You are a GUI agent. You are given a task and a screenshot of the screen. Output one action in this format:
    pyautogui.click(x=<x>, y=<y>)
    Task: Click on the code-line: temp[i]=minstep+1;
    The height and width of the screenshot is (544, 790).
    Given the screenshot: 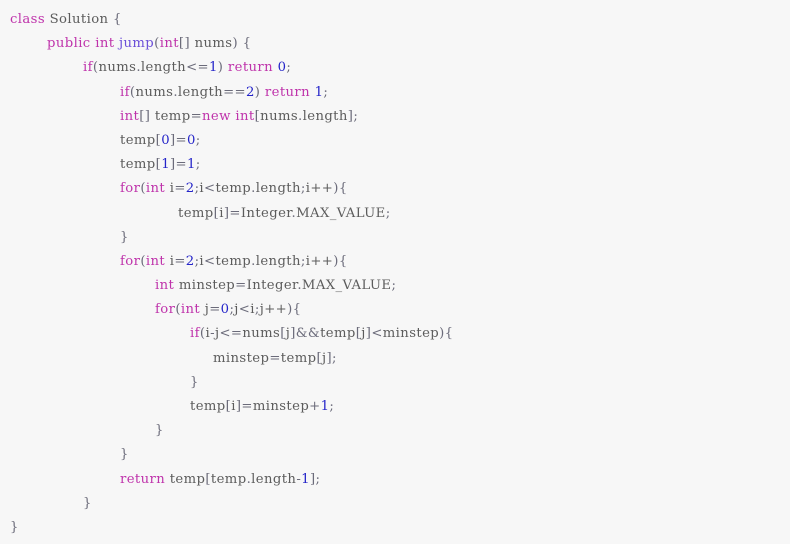 What is the action you would take?
    pyautogui.click(x=395, y=407)
    